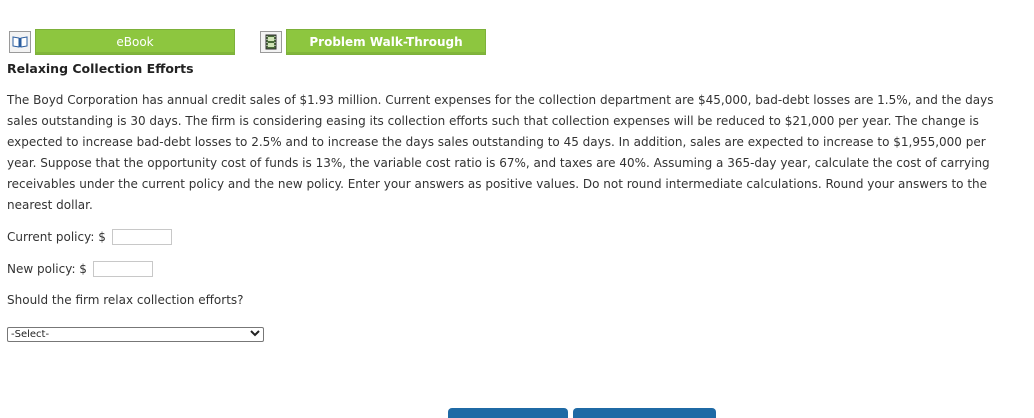 This screenshot has width=1034, height=418. I want to click on film-icon, so click(271, 42).